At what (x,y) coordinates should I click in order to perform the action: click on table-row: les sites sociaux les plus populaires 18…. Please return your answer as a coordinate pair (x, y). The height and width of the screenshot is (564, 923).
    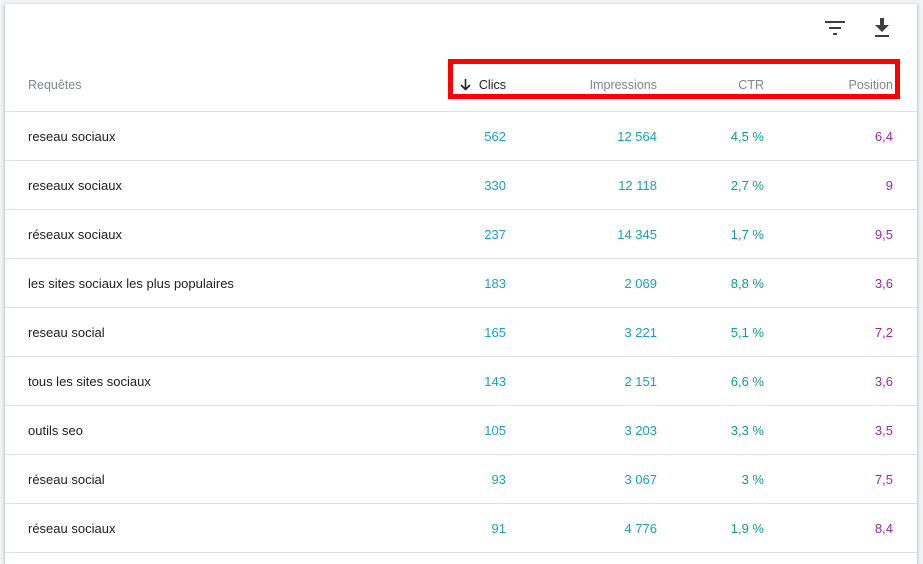
    Looking at the image, I should click on (461, 283).